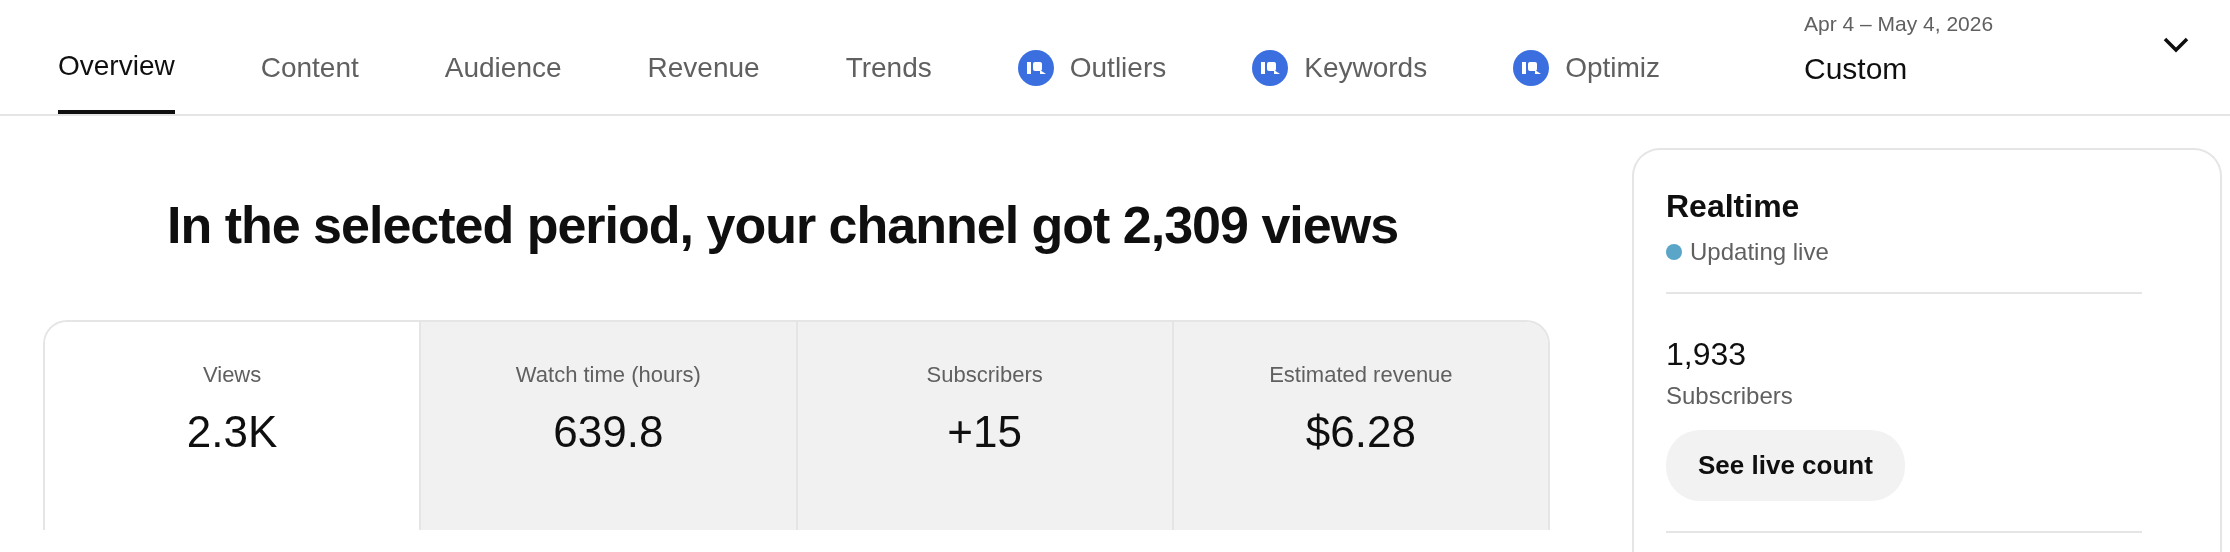  What do you see at coordinates (983, 426) in the screenshot?
I see `metric-tab: Subscribers +15` at bounding box center [983, 426].